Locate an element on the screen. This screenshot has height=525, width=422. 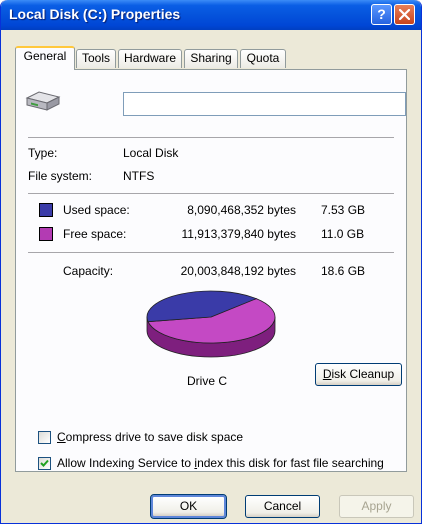
compress-label: Compress drive to save disk space is located at coordinates (150, 437).